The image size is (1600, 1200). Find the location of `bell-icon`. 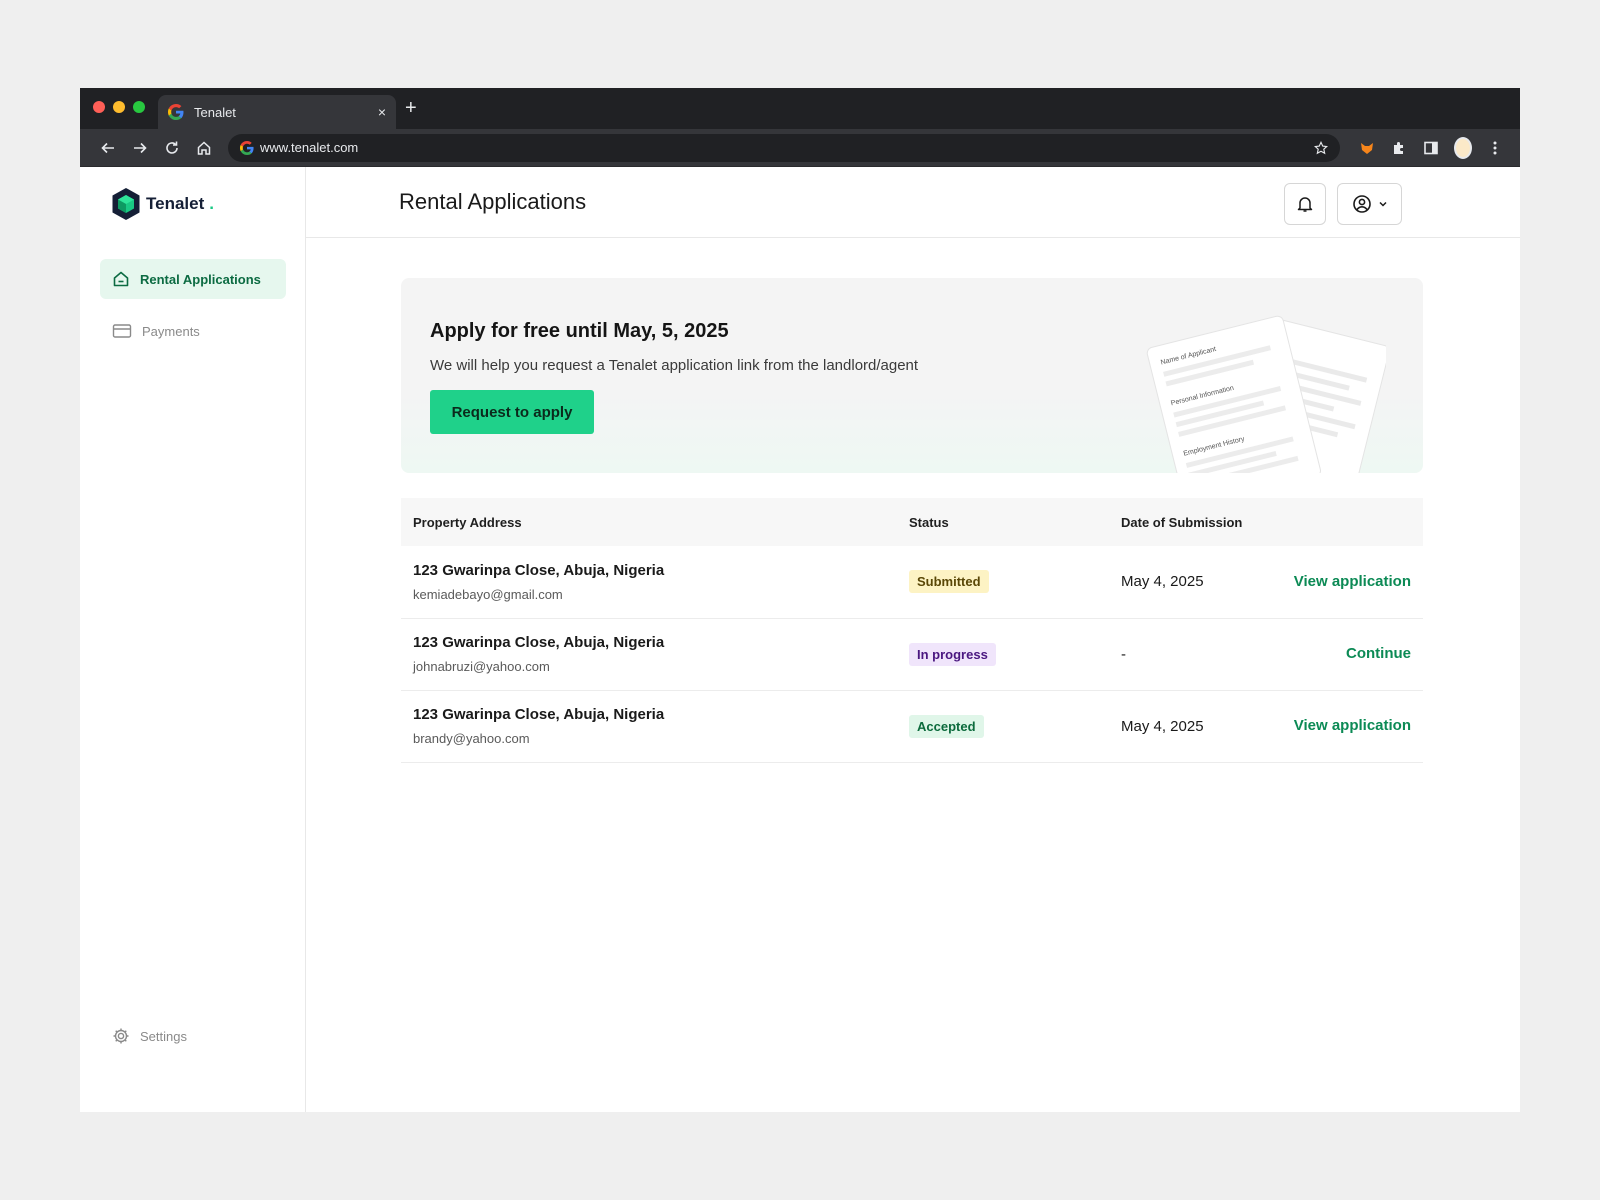

bell-icon is located at coordinates (1305, 204).